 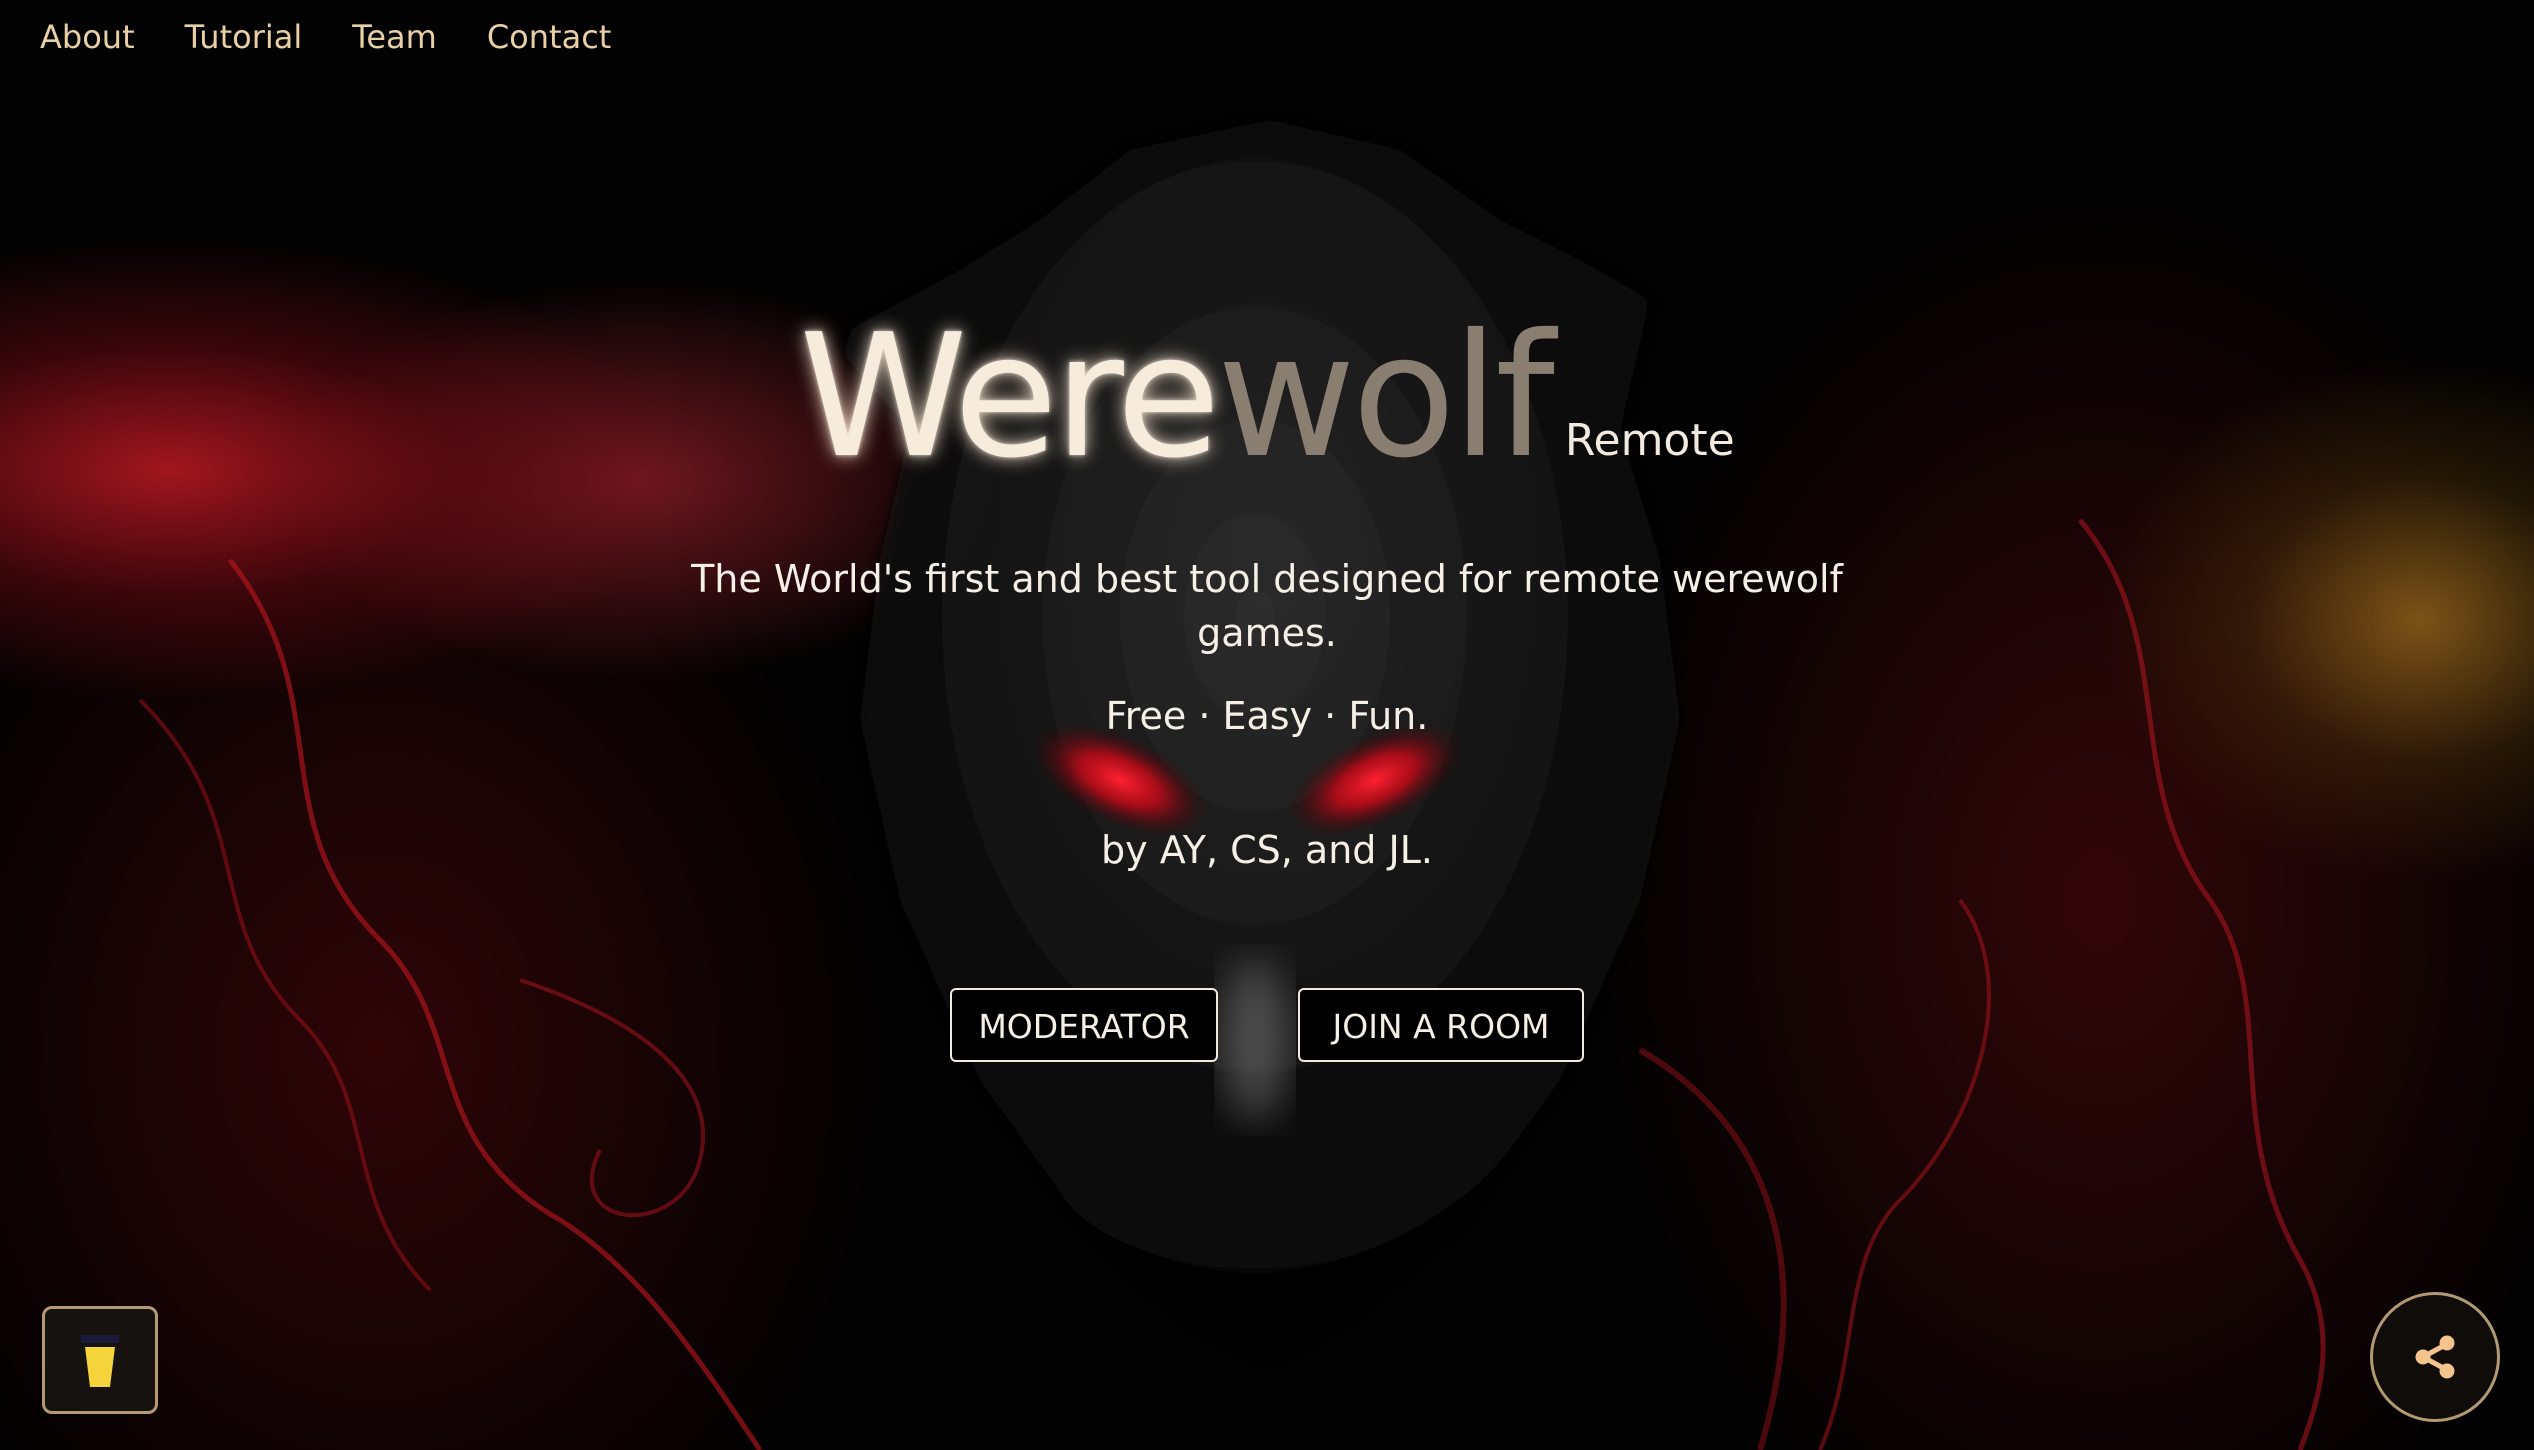 I want to click on share-button, so click(x=2435, y=1357).